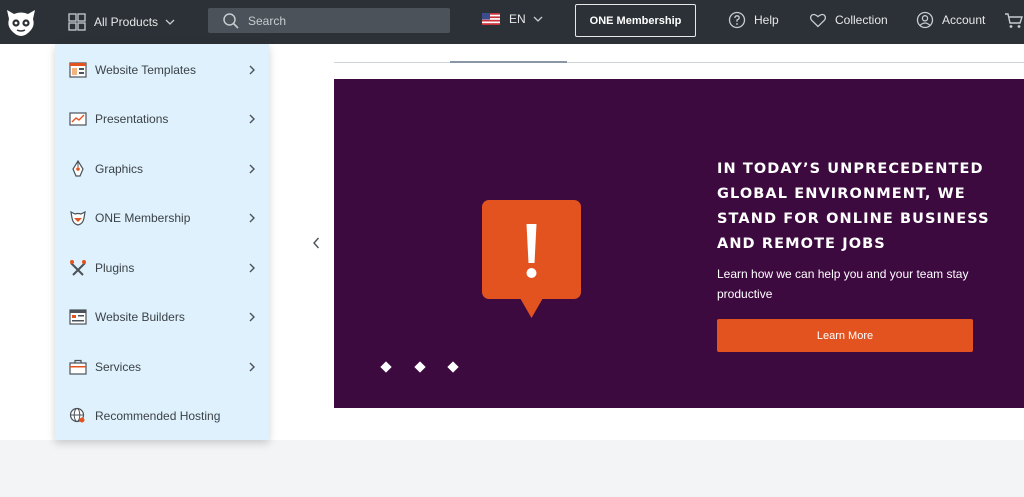  Describe the element at coordinates (491, 19) in the screenshot. I see `us-flag-icon` at that location.